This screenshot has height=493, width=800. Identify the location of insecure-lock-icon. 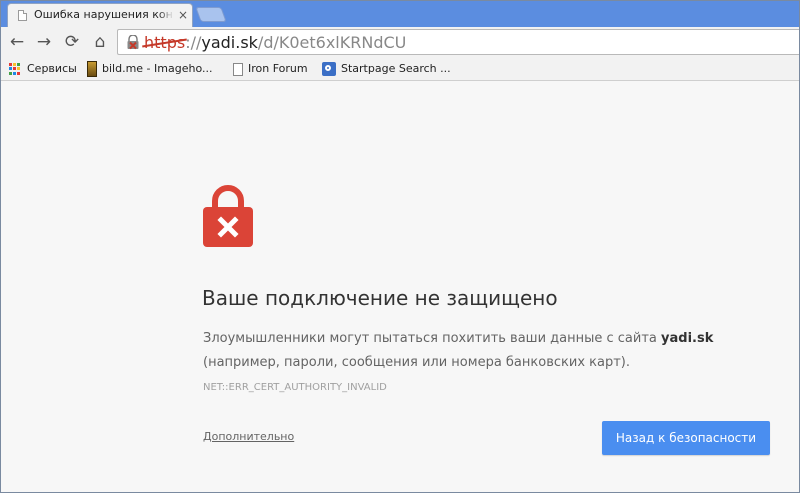
(133, 42).